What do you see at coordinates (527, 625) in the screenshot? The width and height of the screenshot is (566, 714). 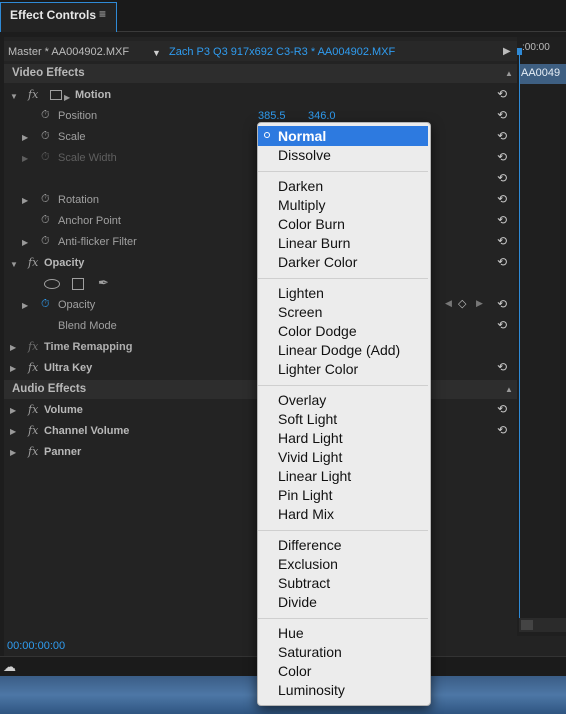 I see `timeline-scroll-thumb` at bounding box center [527, 625].